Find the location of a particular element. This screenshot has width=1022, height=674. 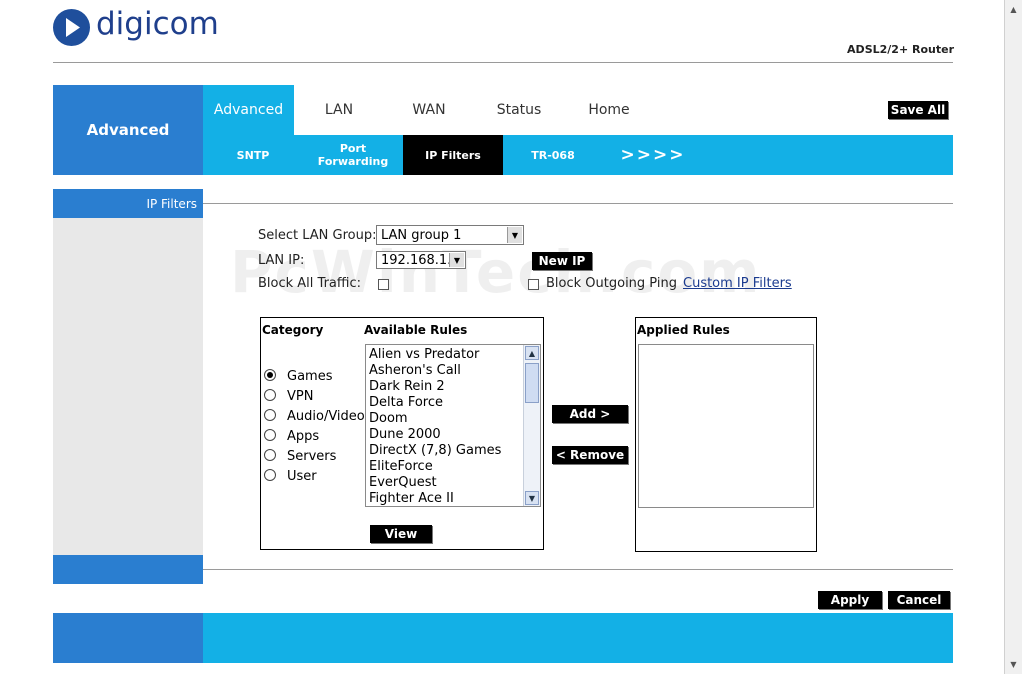

category-apps-label: Apps is located at coordinates (303, 436).